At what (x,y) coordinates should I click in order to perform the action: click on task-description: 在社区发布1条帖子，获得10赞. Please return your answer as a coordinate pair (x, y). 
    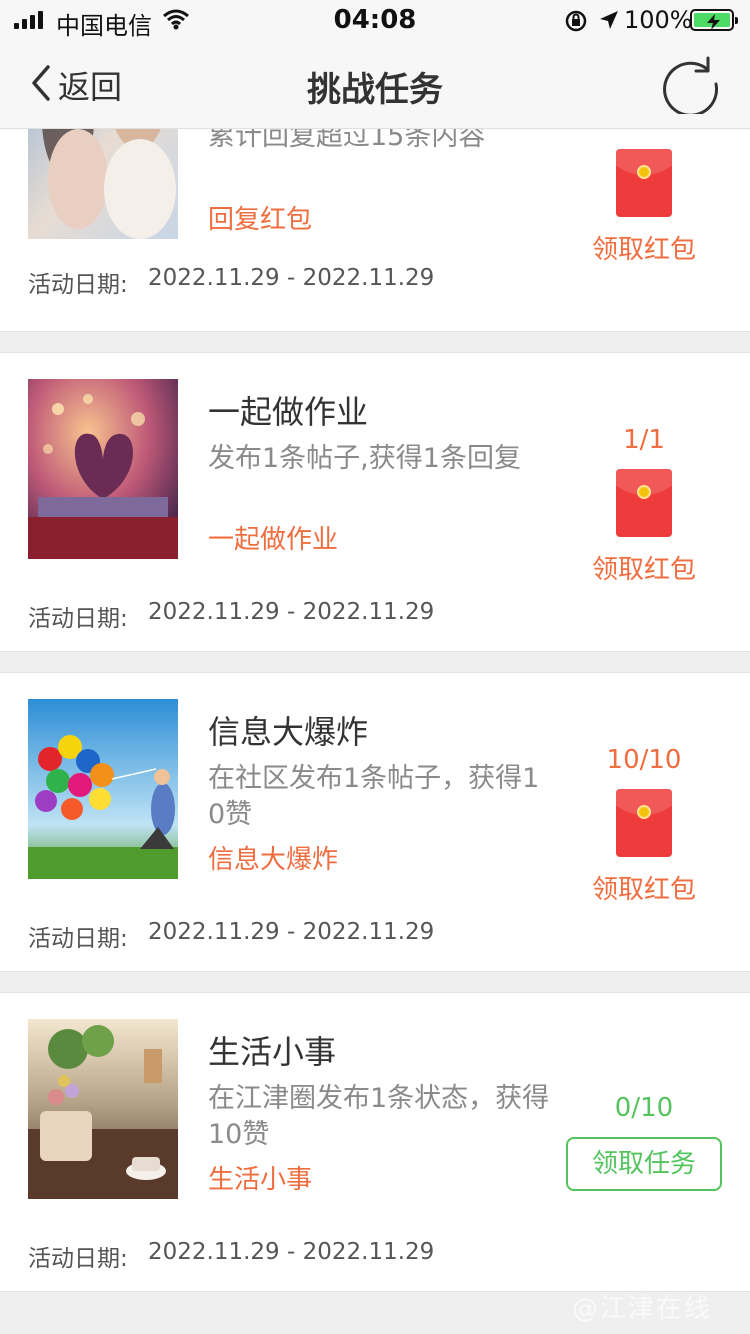
    Looking at the image, I should click on (374, 796).